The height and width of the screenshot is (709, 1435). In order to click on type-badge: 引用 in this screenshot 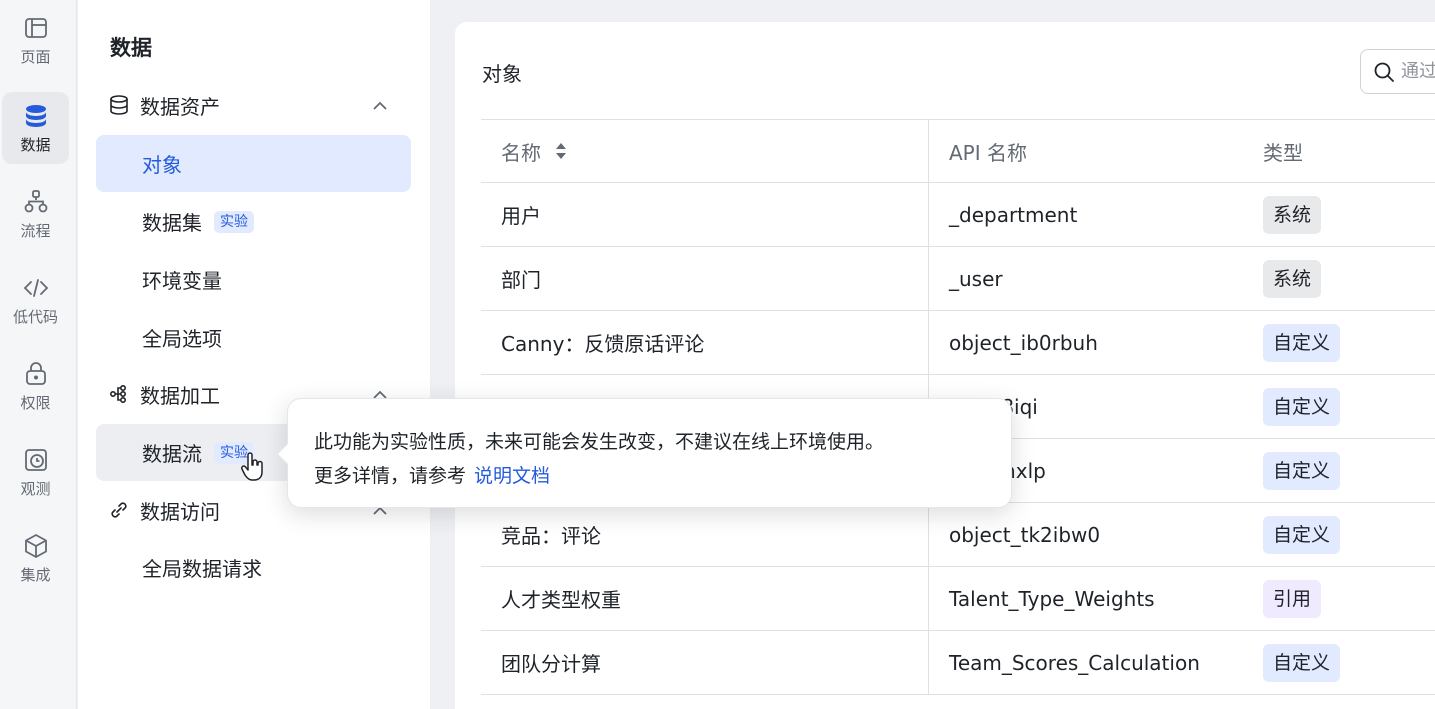, I will do `click(1292, 598)`.